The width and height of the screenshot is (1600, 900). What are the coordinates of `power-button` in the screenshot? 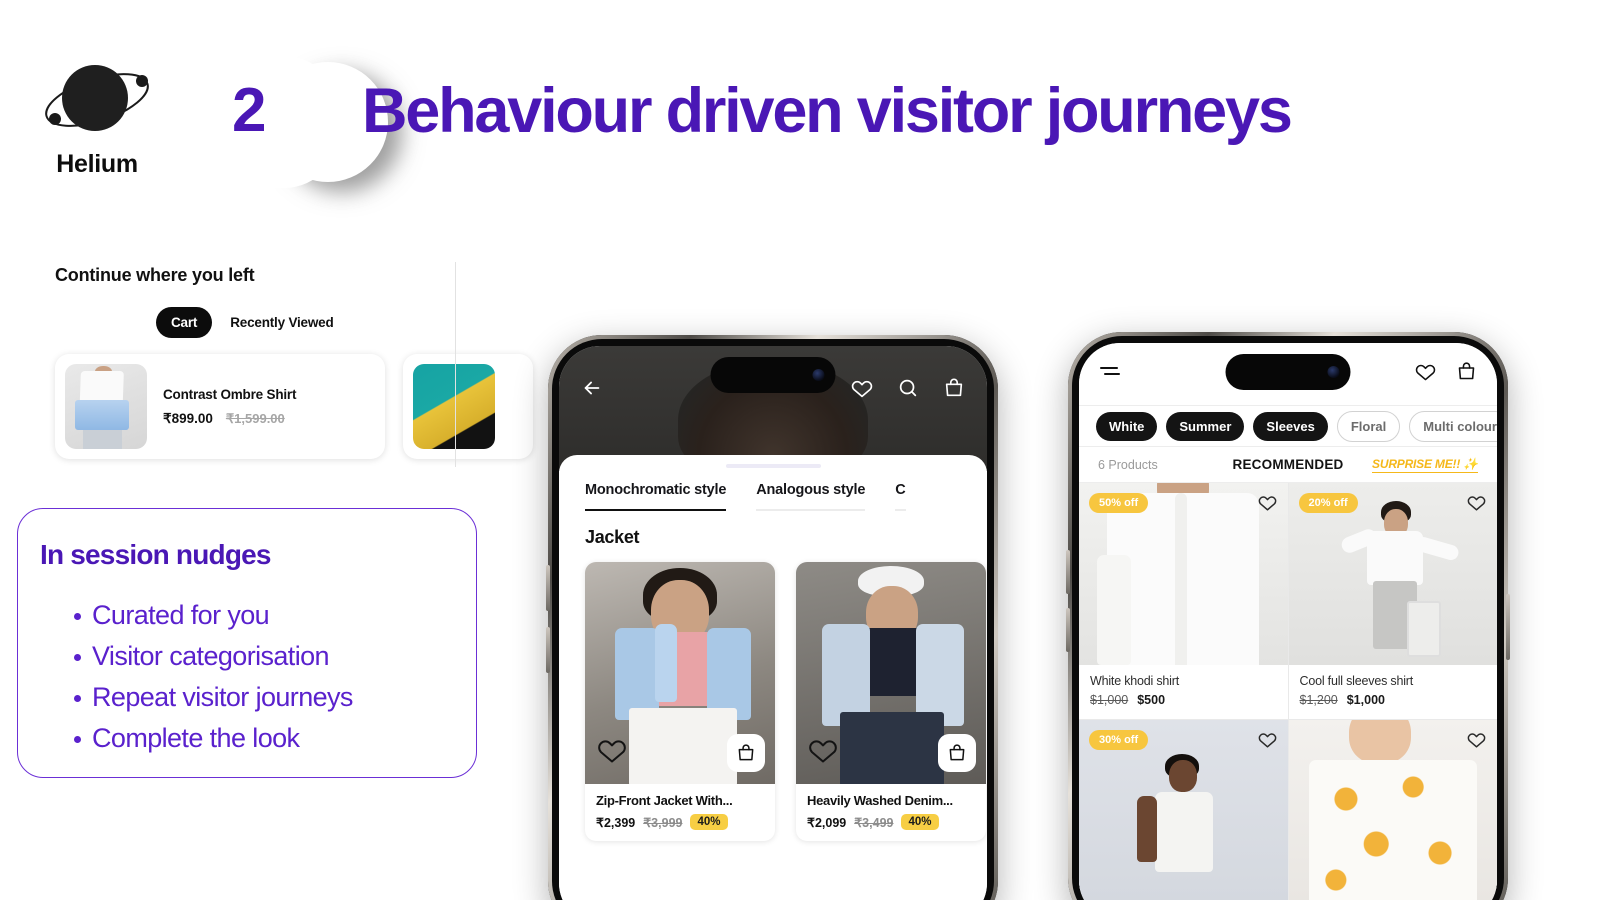 It's located at (1508, 627).